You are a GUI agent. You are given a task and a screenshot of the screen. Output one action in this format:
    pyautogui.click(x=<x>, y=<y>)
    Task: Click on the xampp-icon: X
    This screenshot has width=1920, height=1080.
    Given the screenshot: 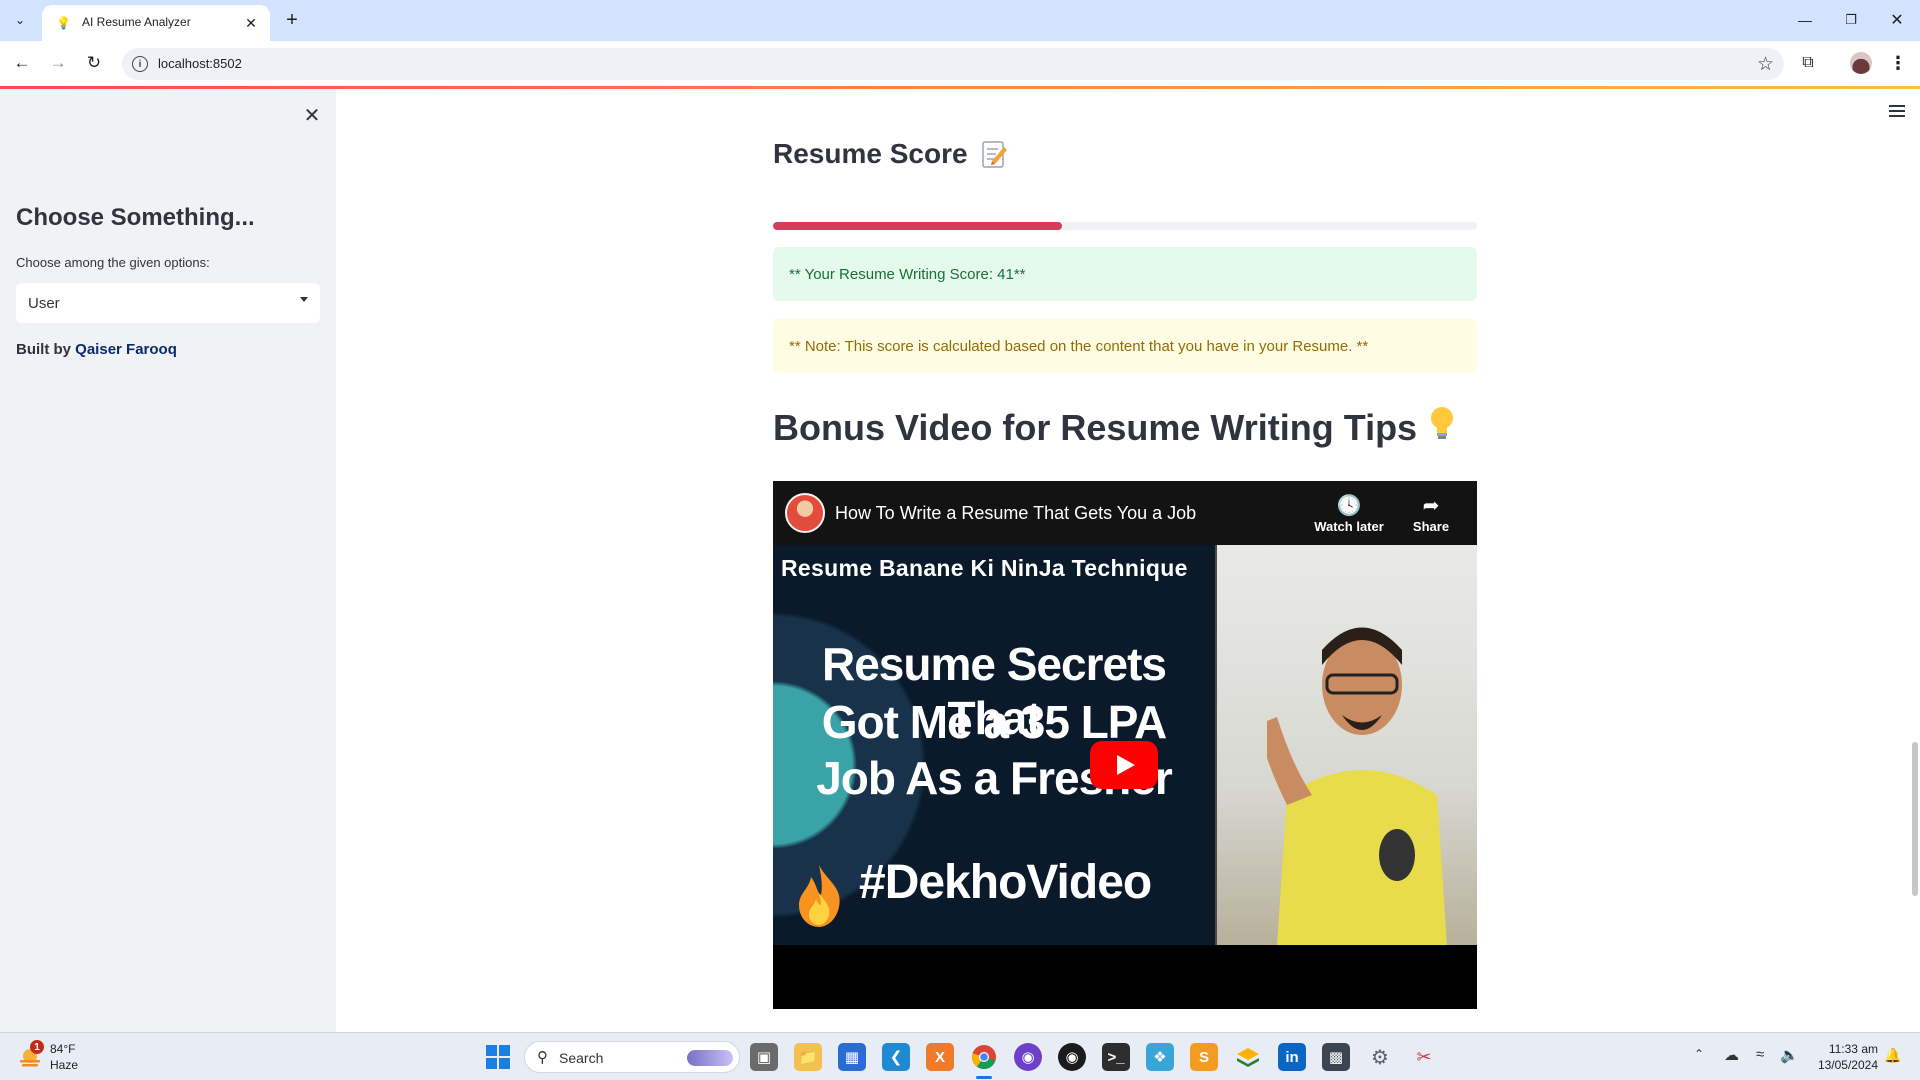 What is the action you would take?
    pyautogui.click(x=940, y=1057)
    